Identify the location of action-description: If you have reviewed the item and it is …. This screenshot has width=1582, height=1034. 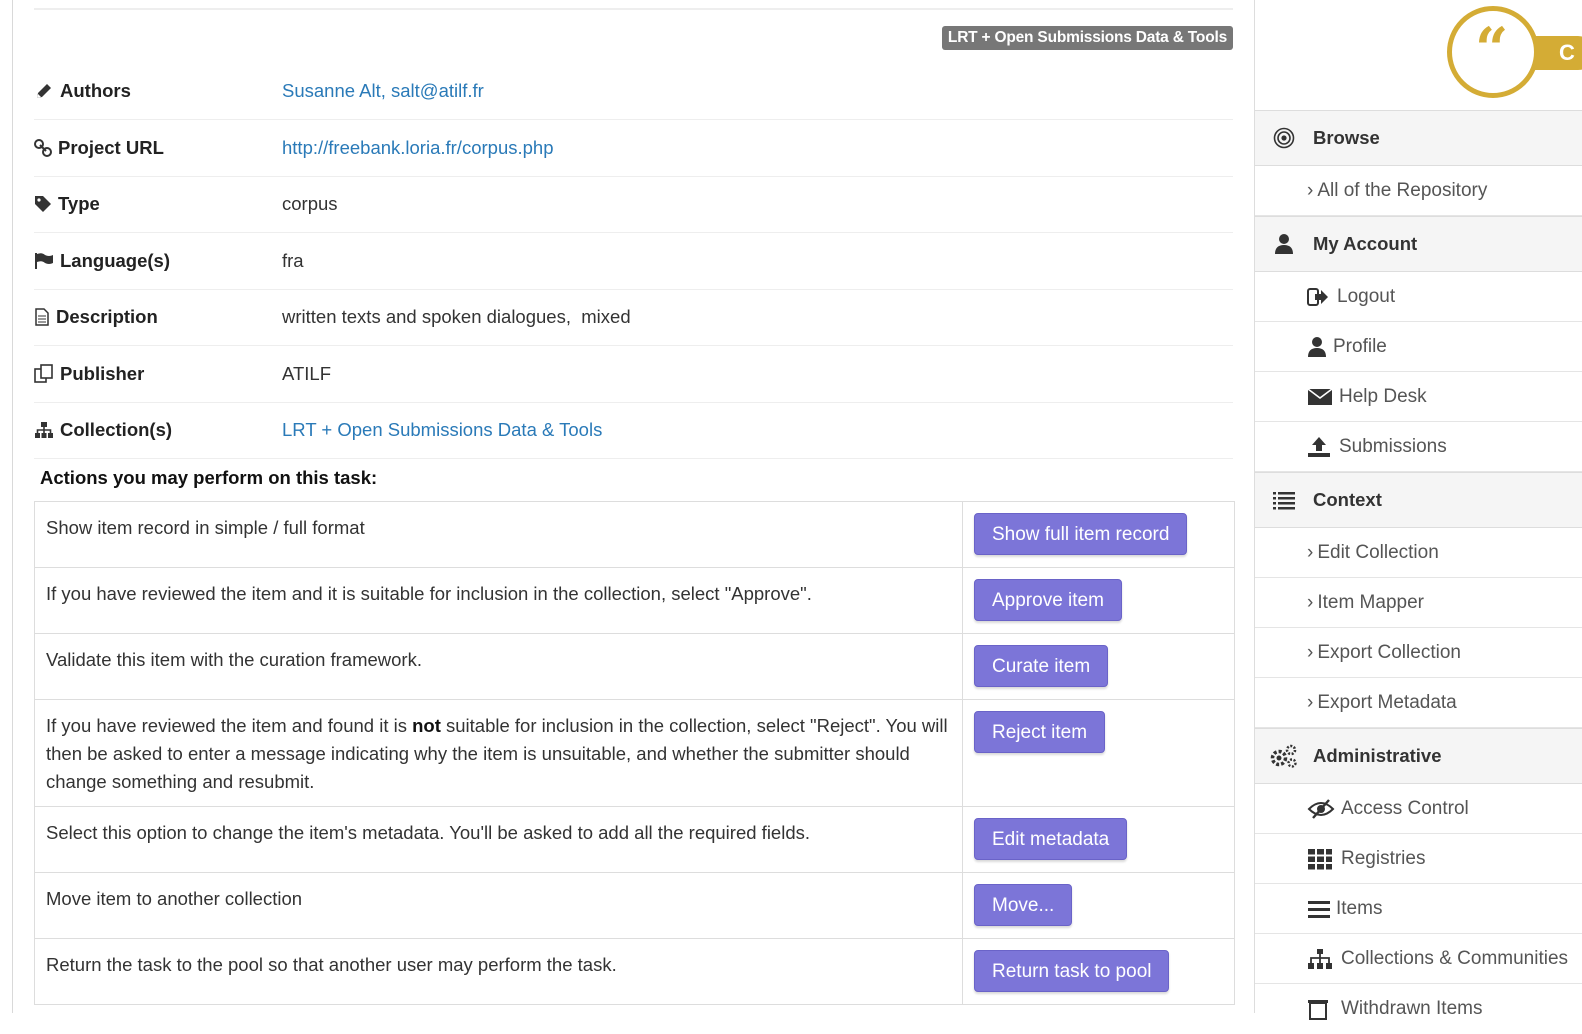
(499, 600).